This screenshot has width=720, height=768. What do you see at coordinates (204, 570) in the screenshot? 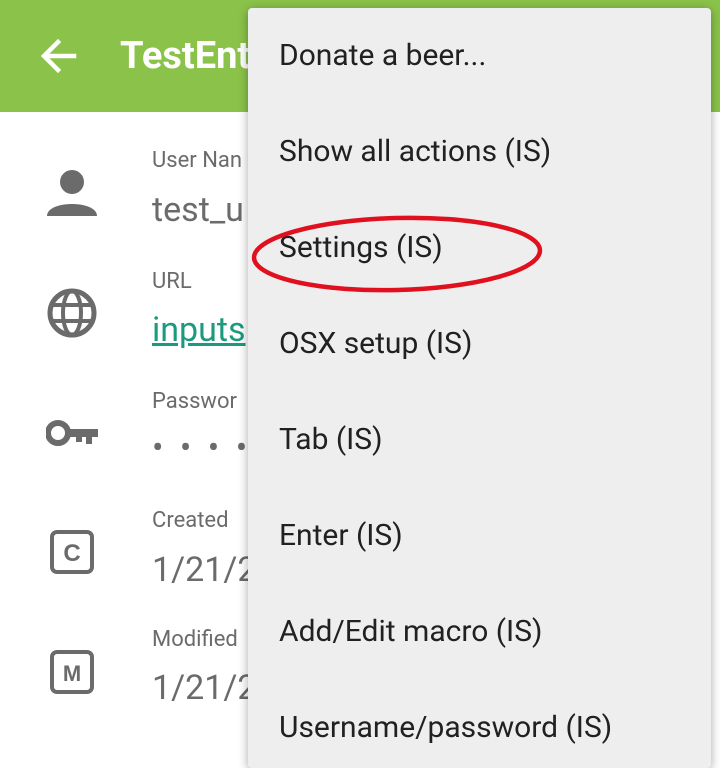
I see `created-value: 1/21/2` at bounding box center [204, 570].